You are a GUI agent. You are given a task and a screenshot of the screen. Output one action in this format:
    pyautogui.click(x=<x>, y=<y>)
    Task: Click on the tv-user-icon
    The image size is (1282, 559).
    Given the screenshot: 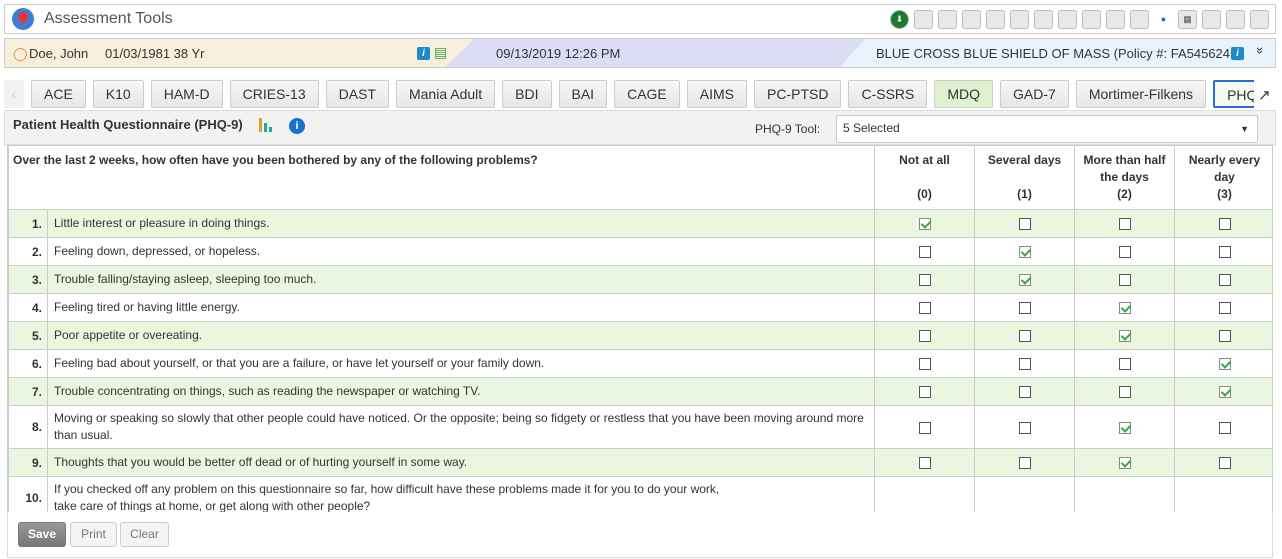 What is the action you would take?
    pyautogui.click(x=1259, y=19)
    